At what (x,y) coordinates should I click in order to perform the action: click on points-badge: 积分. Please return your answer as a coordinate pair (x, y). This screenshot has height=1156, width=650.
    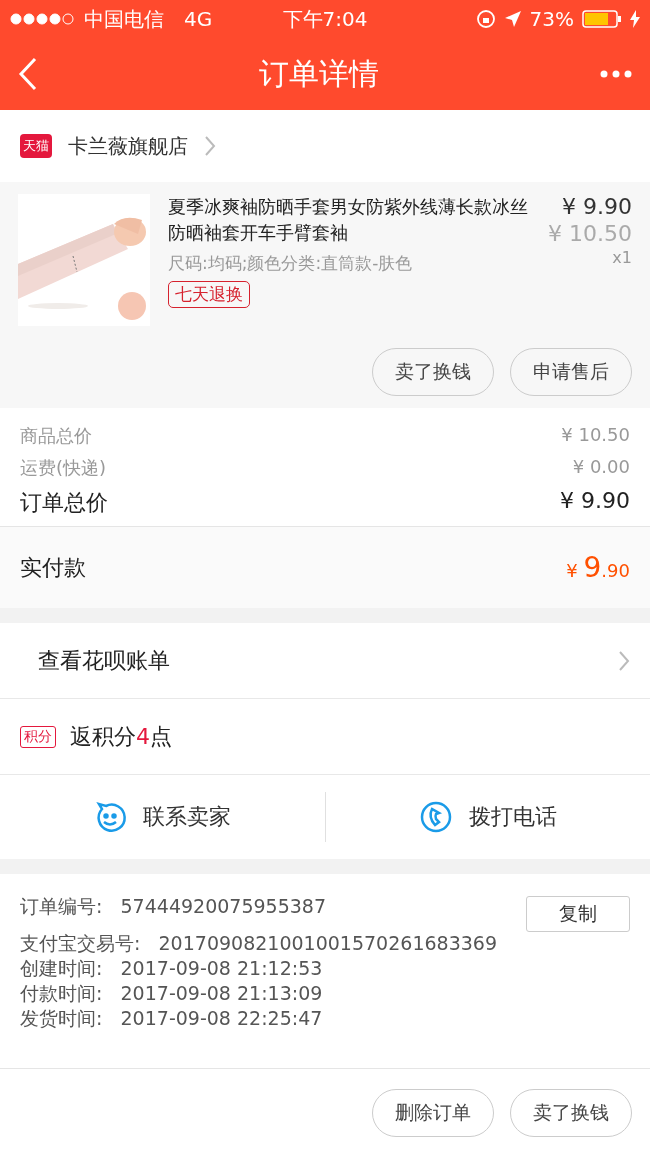
    Looking at the image, I should click on (38, 736).